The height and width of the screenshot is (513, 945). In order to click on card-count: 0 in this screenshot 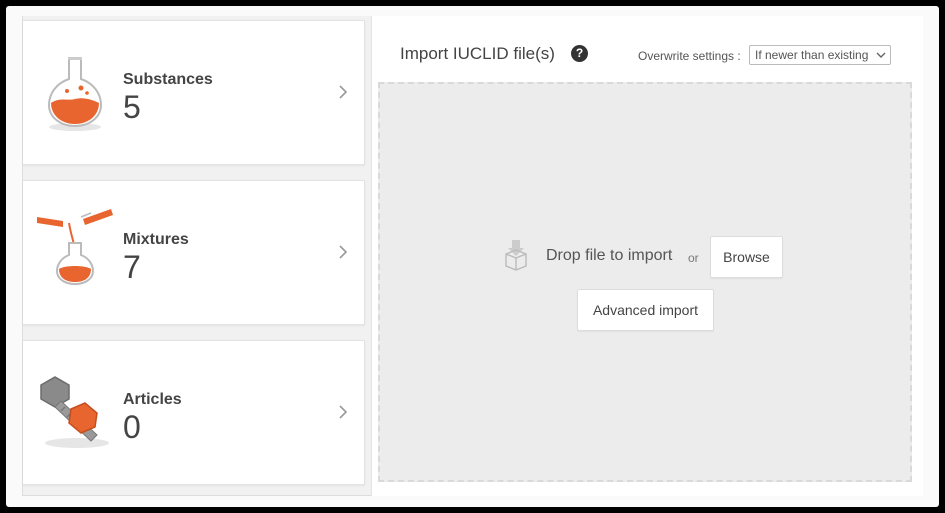, I will do `click(132, 427)`.